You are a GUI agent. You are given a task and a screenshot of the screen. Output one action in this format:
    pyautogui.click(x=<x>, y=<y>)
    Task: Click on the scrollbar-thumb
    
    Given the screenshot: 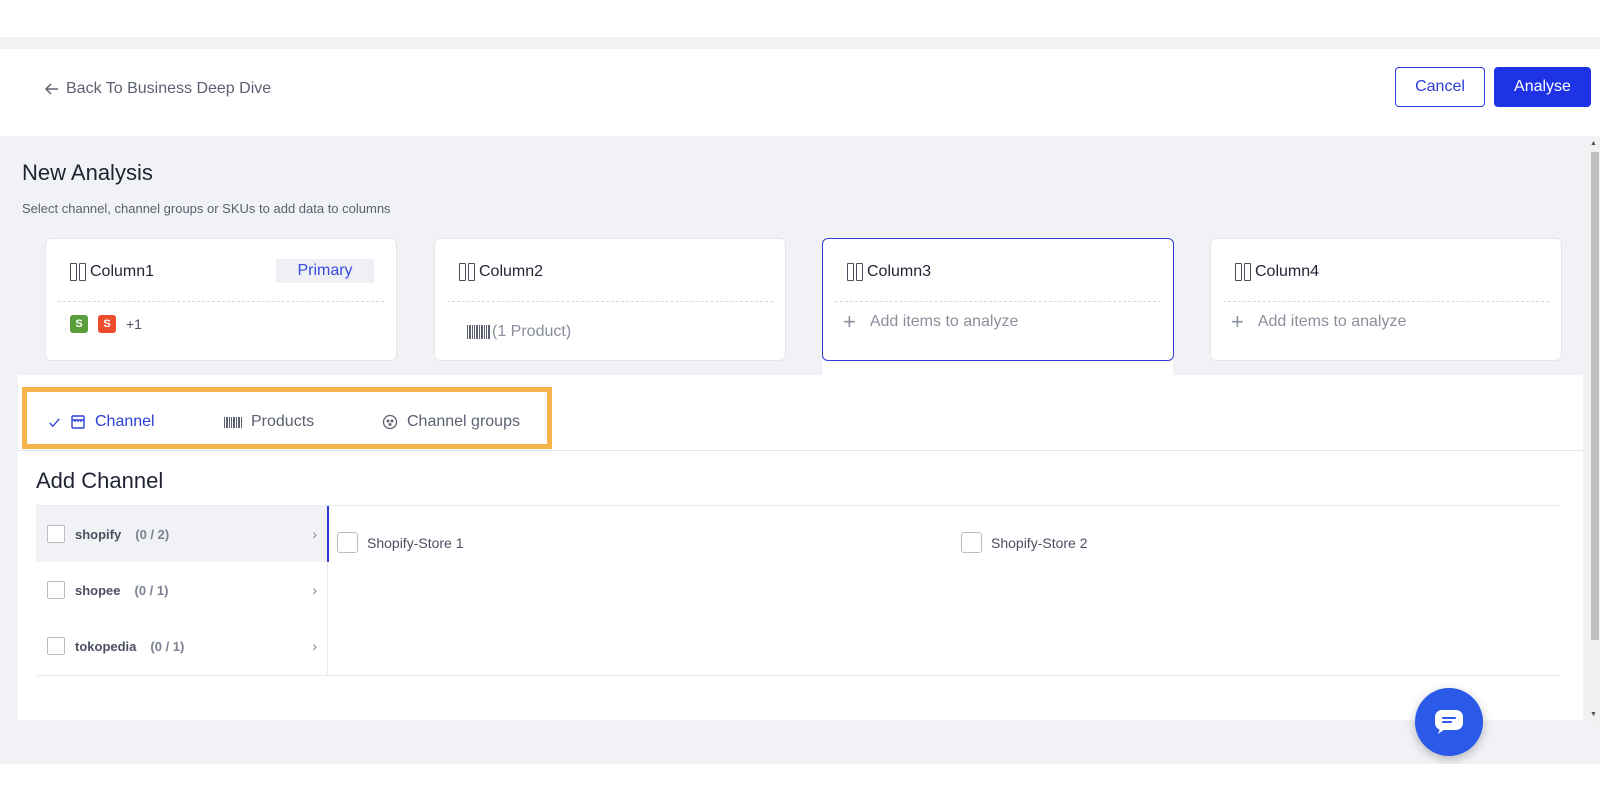 What is the action you would take?
    pyautogui.click(x=1595, y=396)
    